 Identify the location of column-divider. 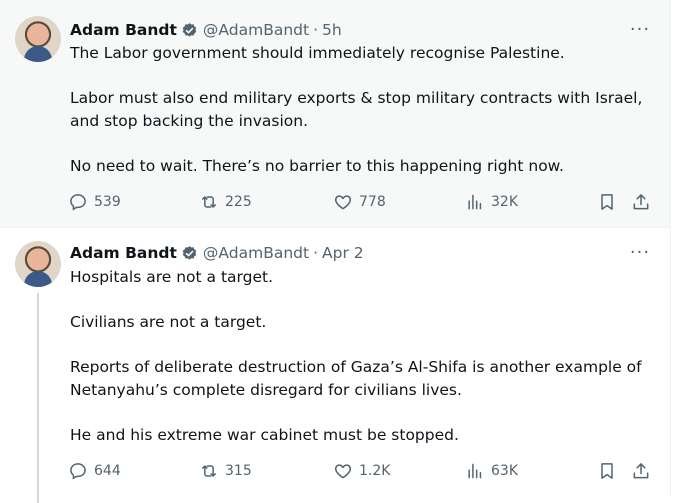
(670, 249).